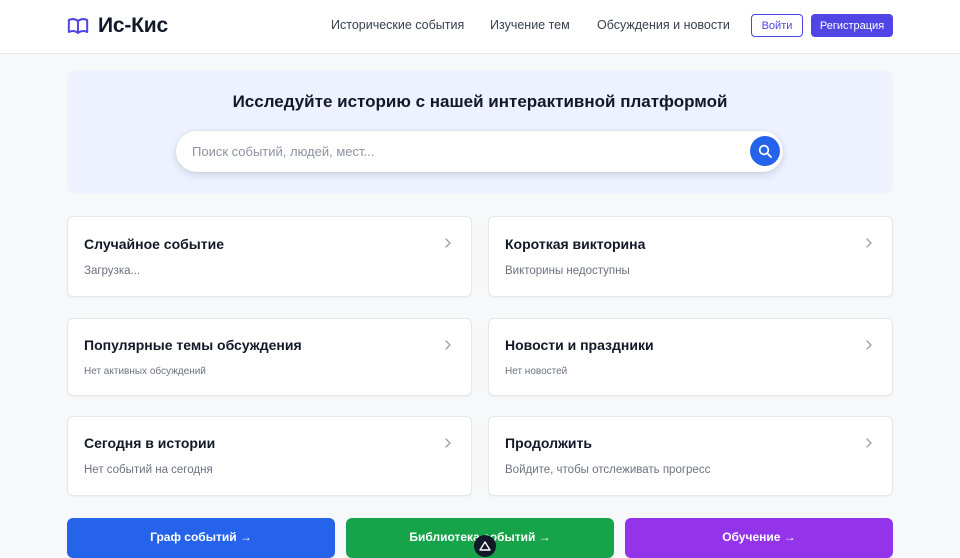 The width and height of the screenshot is (960, 558). What do you see at coordinates (133, 25) in the screenshot?
I see `brand-name: Ис-Кис` at bounding box center [133, 25].